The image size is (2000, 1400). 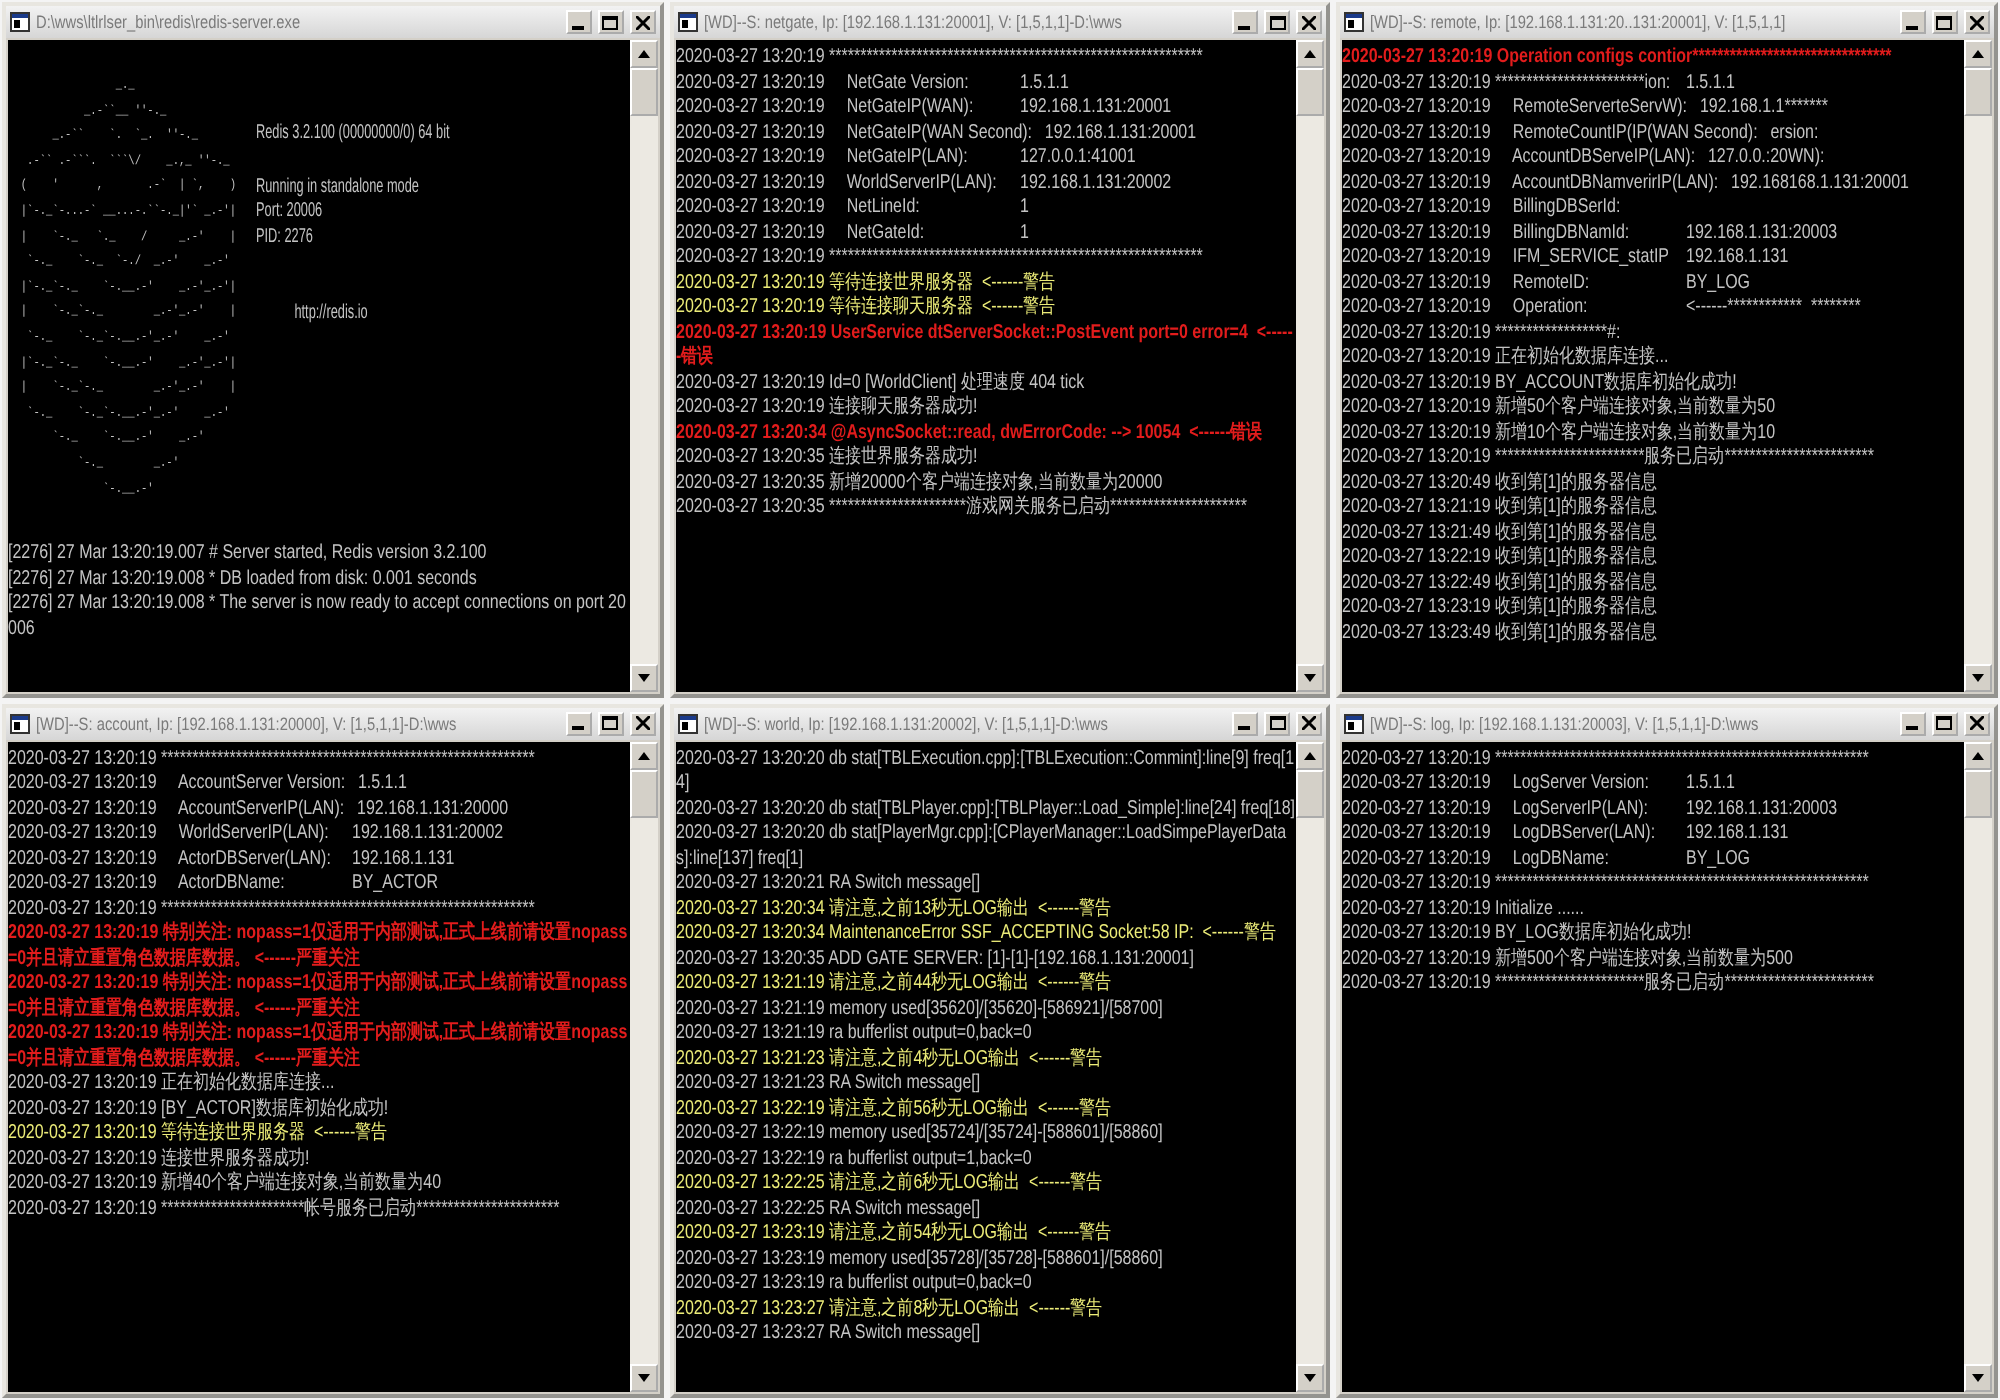 What do you see at coordinates (1501, 483) in the screenshot?
I see `log-line: 2020-03-27 13:20:49 收到第[1]的服务器信息` at bounding box center [1501, 483].